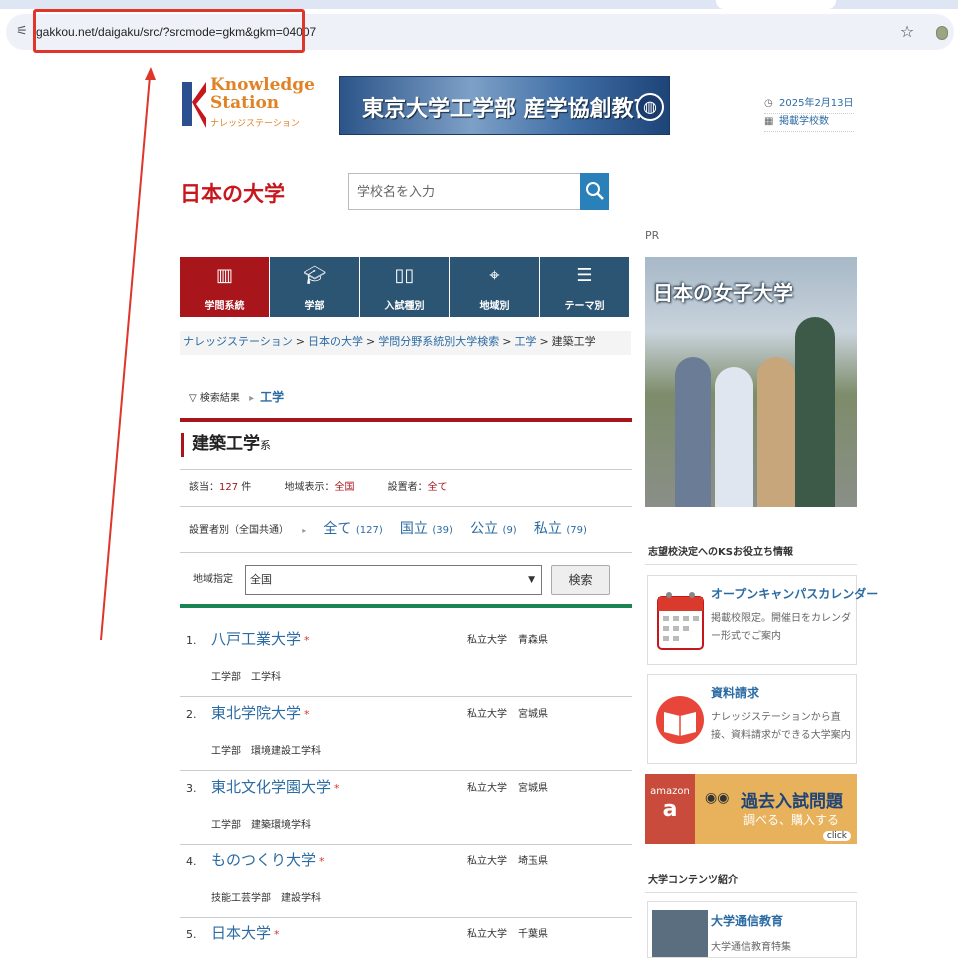 The height and width of the screenshot is (958, 958). What do you see at coordinates (191, 714) in the screenshot?
I see `item-number: 2.` at bounding box center [191, 714].